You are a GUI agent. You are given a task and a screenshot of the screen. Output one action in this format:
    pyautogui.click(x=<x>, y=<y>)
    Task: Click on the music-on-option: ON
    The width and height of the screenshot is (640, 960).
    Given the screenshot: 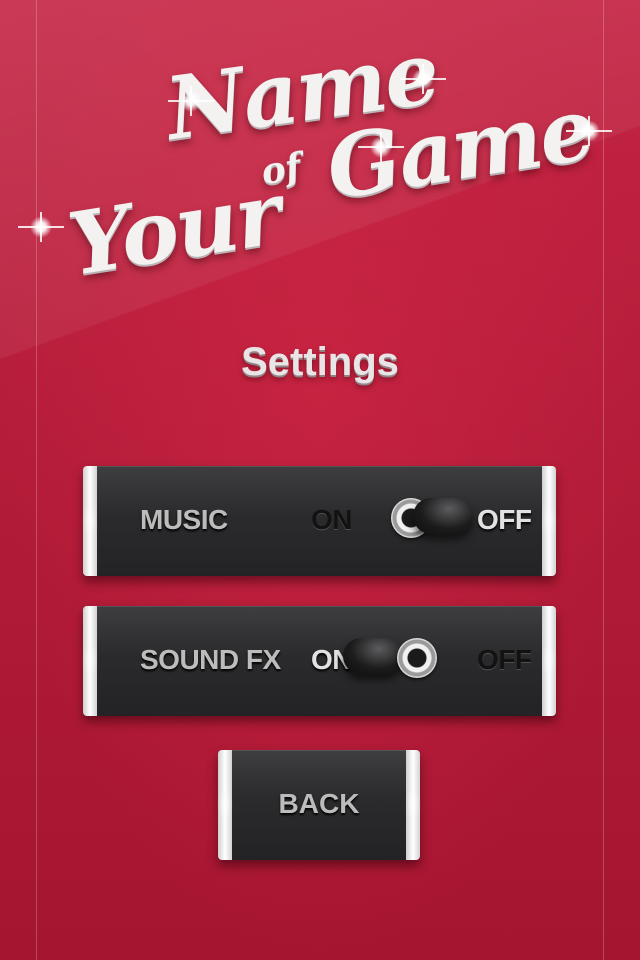 What is the action you would take?
    pyautogui.click(x=332, y=520)
    